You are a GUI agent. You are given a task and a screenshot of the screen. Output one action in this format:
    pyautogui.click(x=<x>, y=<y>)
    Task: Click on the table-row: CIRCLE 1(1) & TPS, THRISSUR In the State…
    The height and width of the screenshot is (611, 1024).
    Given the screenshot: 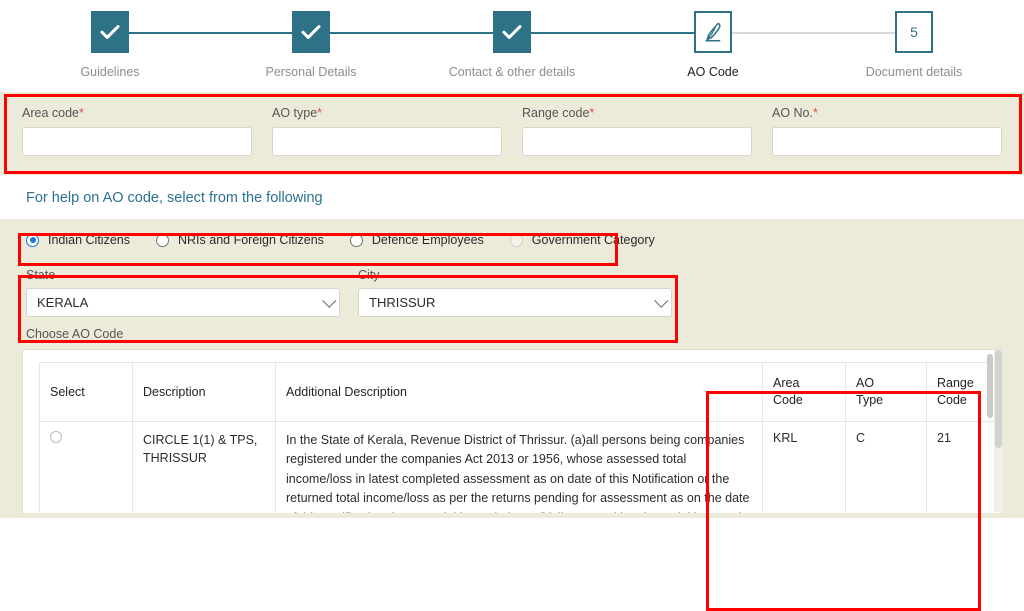 What is the action you would take?
    pyautogui.click(x=520, y=467)
    